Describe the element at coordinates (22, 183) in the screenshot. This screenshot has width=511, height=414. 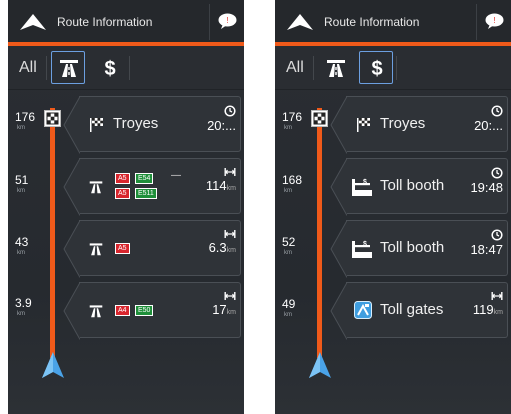
I see `distance-label: 51 km` at that location.